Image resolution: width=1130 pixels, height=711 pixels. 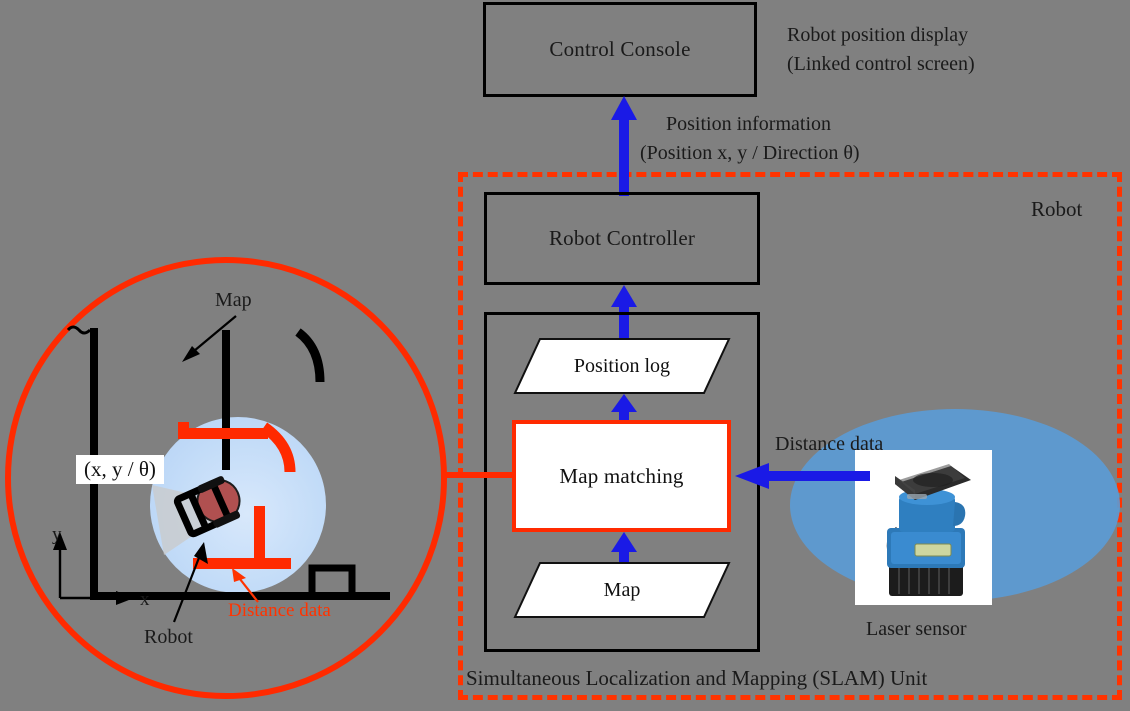 I want to click on position-log-node: Position log, so click(x=622, y=366).